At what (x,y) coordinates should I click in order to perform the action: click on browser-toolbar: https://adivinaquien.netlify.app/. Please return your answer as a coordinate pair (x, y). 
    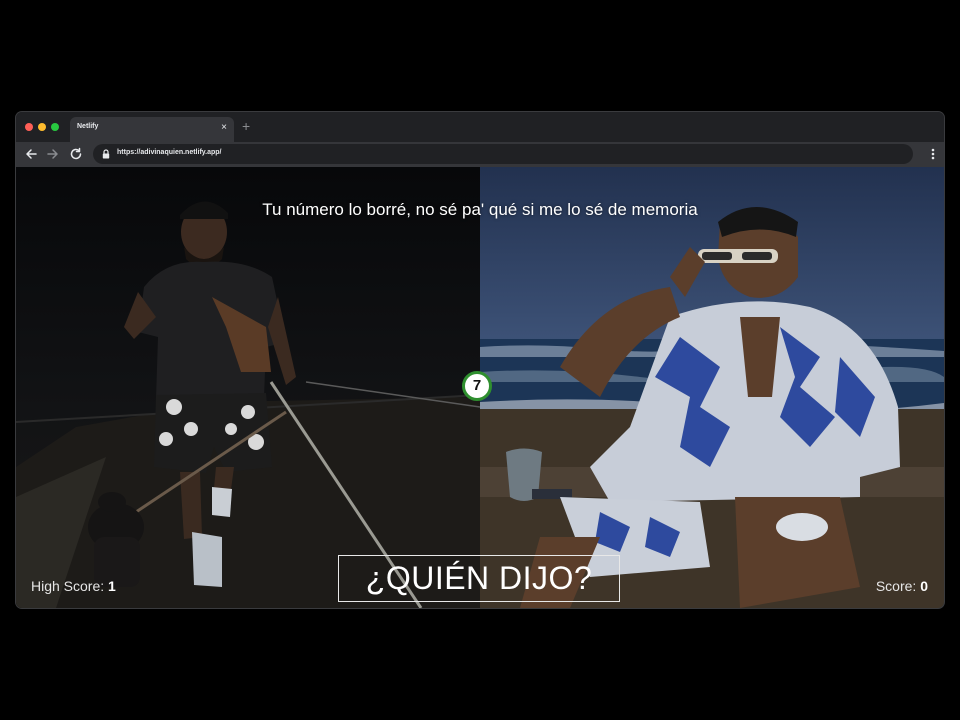
    Looking at the image, I should click on (480, 154).